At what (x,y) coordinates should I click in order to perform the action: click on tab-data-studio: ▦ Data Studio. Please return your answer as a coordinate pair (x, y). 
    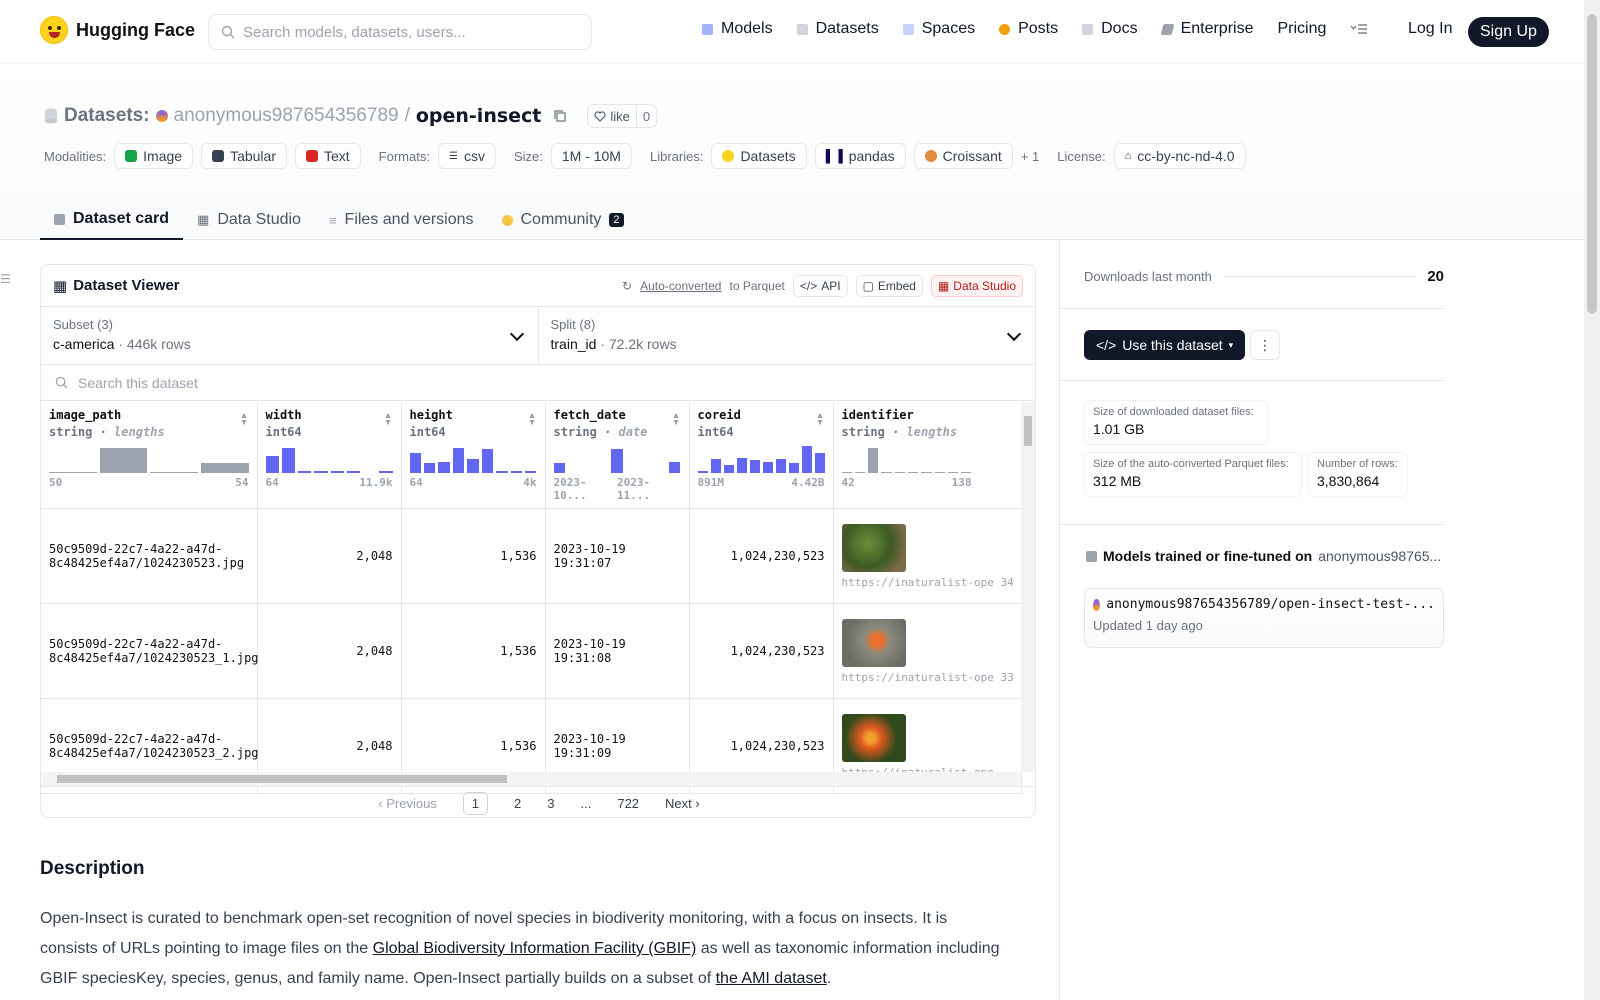
    Looking at the image, I should click on (249, 220).